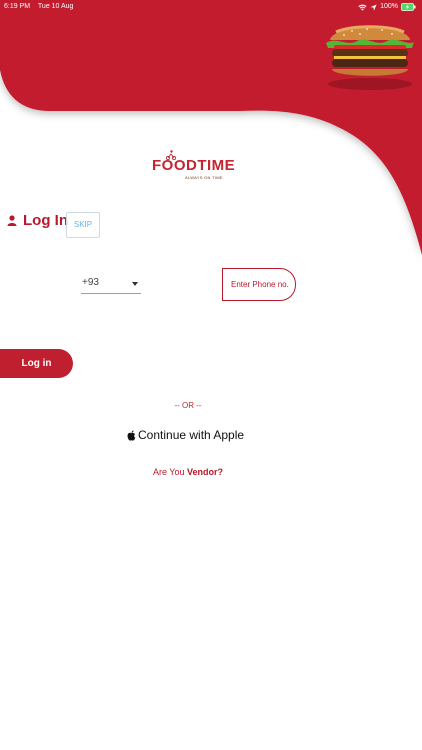 Image resolution: width=422 pixels, height=750 pixels. What do you see at coordinates (205, 472) in the screenshot?
I see `vendor-link: Vendor?` at bounding box center [205, 472].